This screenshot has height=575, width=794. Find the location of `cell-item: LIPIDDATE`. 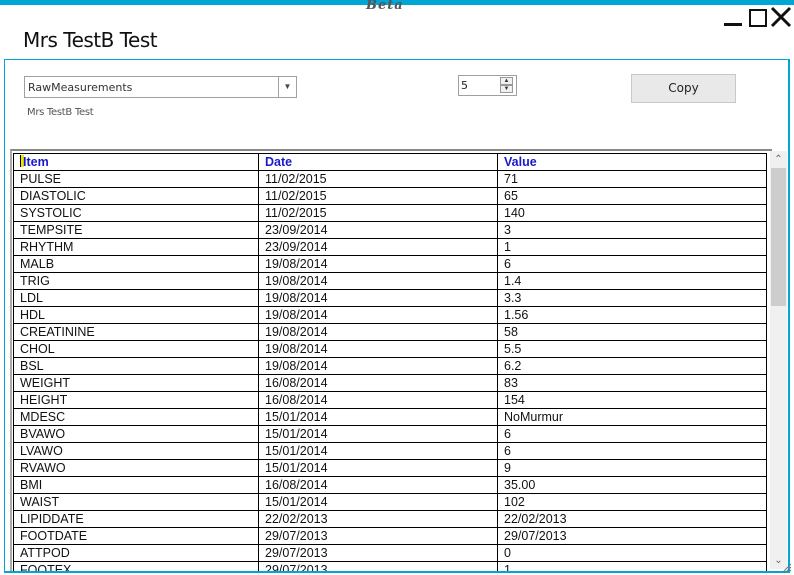

cell-item: LIPIDDATE is located at coordinates (136, 519).